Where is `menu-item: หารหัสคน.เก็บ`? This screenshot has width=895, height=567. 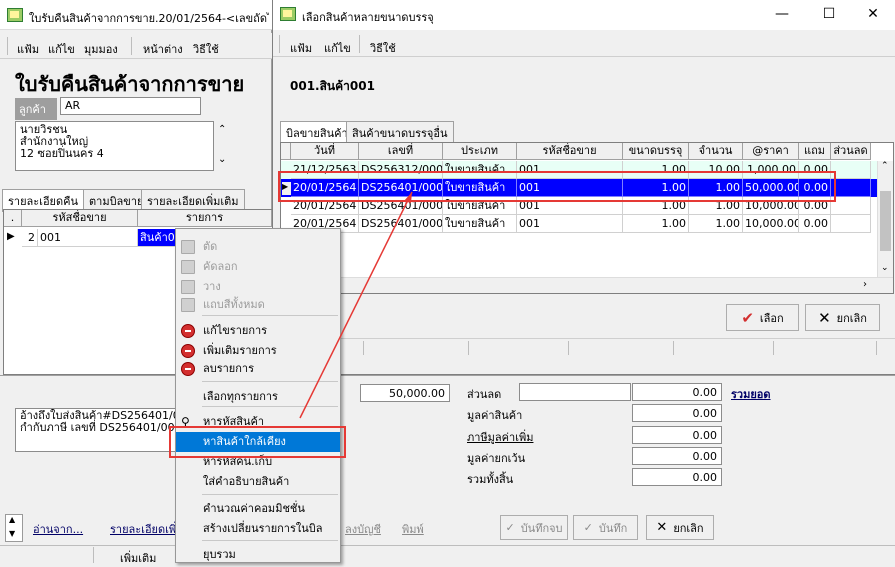 menu-item: หารหัสคน.เก็บ is located at coordinates (258, 462).